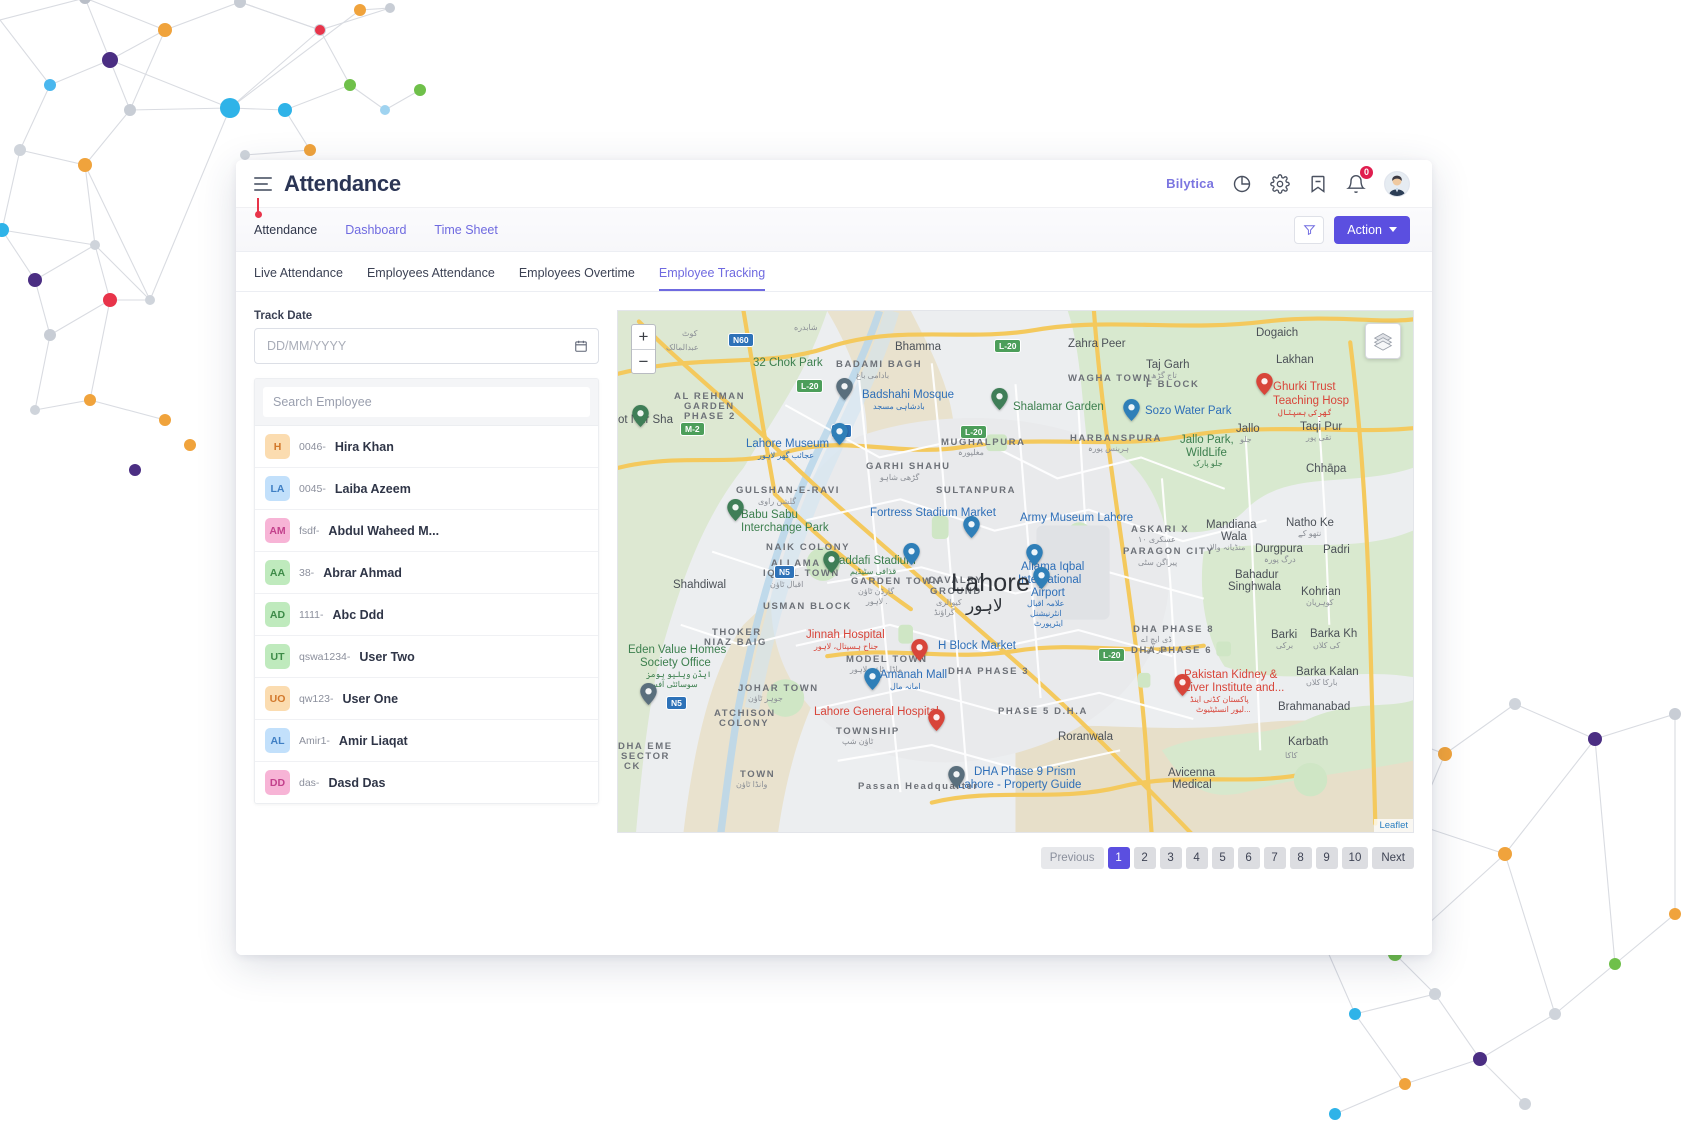 Image resolution: width=1685 pixels, height=1134 pixels. I want to click on map-zoom-in-button: +, so click(643, 337).